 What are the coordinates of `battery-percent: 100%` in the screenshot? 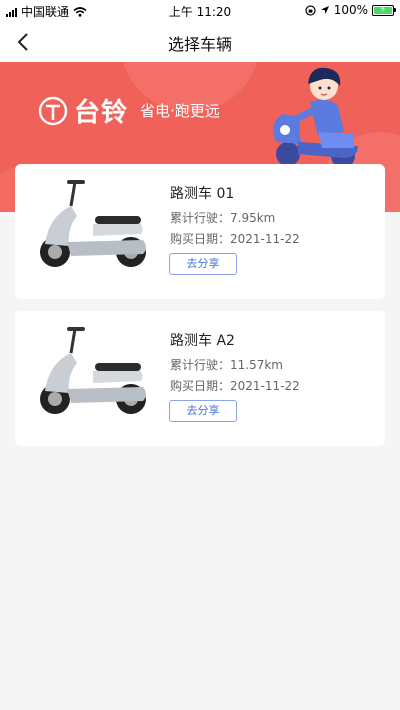 It's located at (350, 10).